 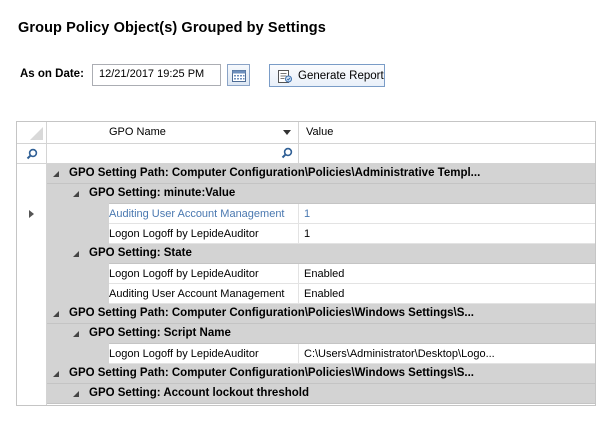 I want to click on filter-row-indicator, so click(x=32, y=154).